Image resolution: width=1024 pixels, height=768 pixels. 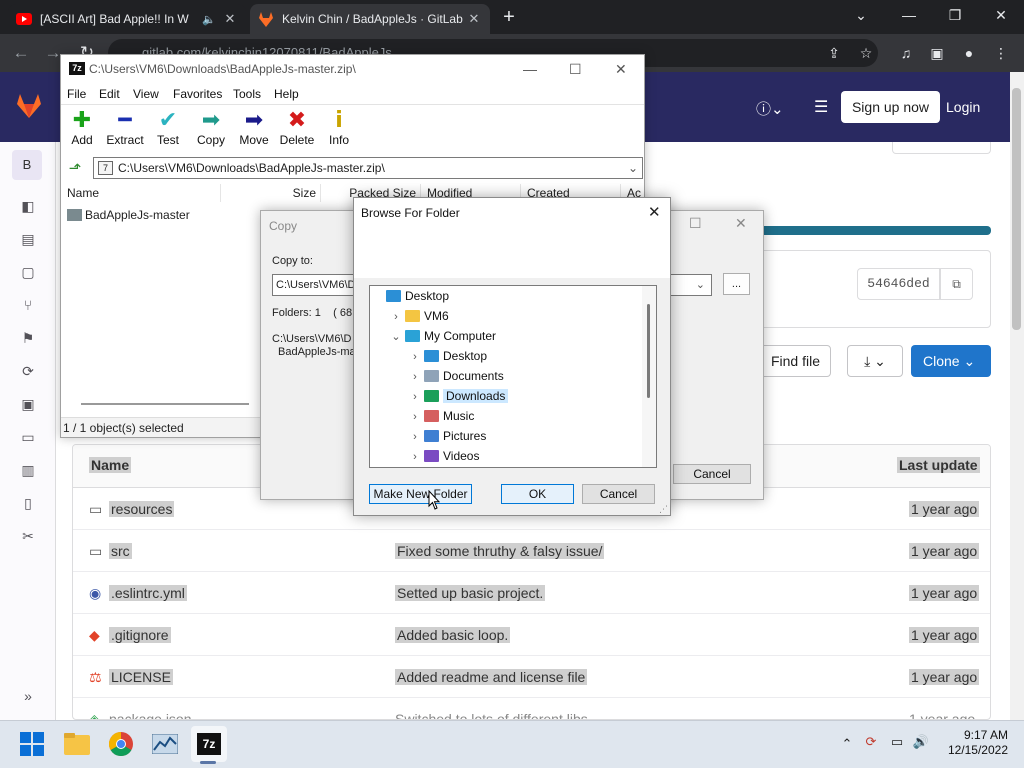 What do you see at coordinates (875, 361) in the screenshot?
I see `download-icon: ⤓ ⌄` at bounding box center [875, 361].